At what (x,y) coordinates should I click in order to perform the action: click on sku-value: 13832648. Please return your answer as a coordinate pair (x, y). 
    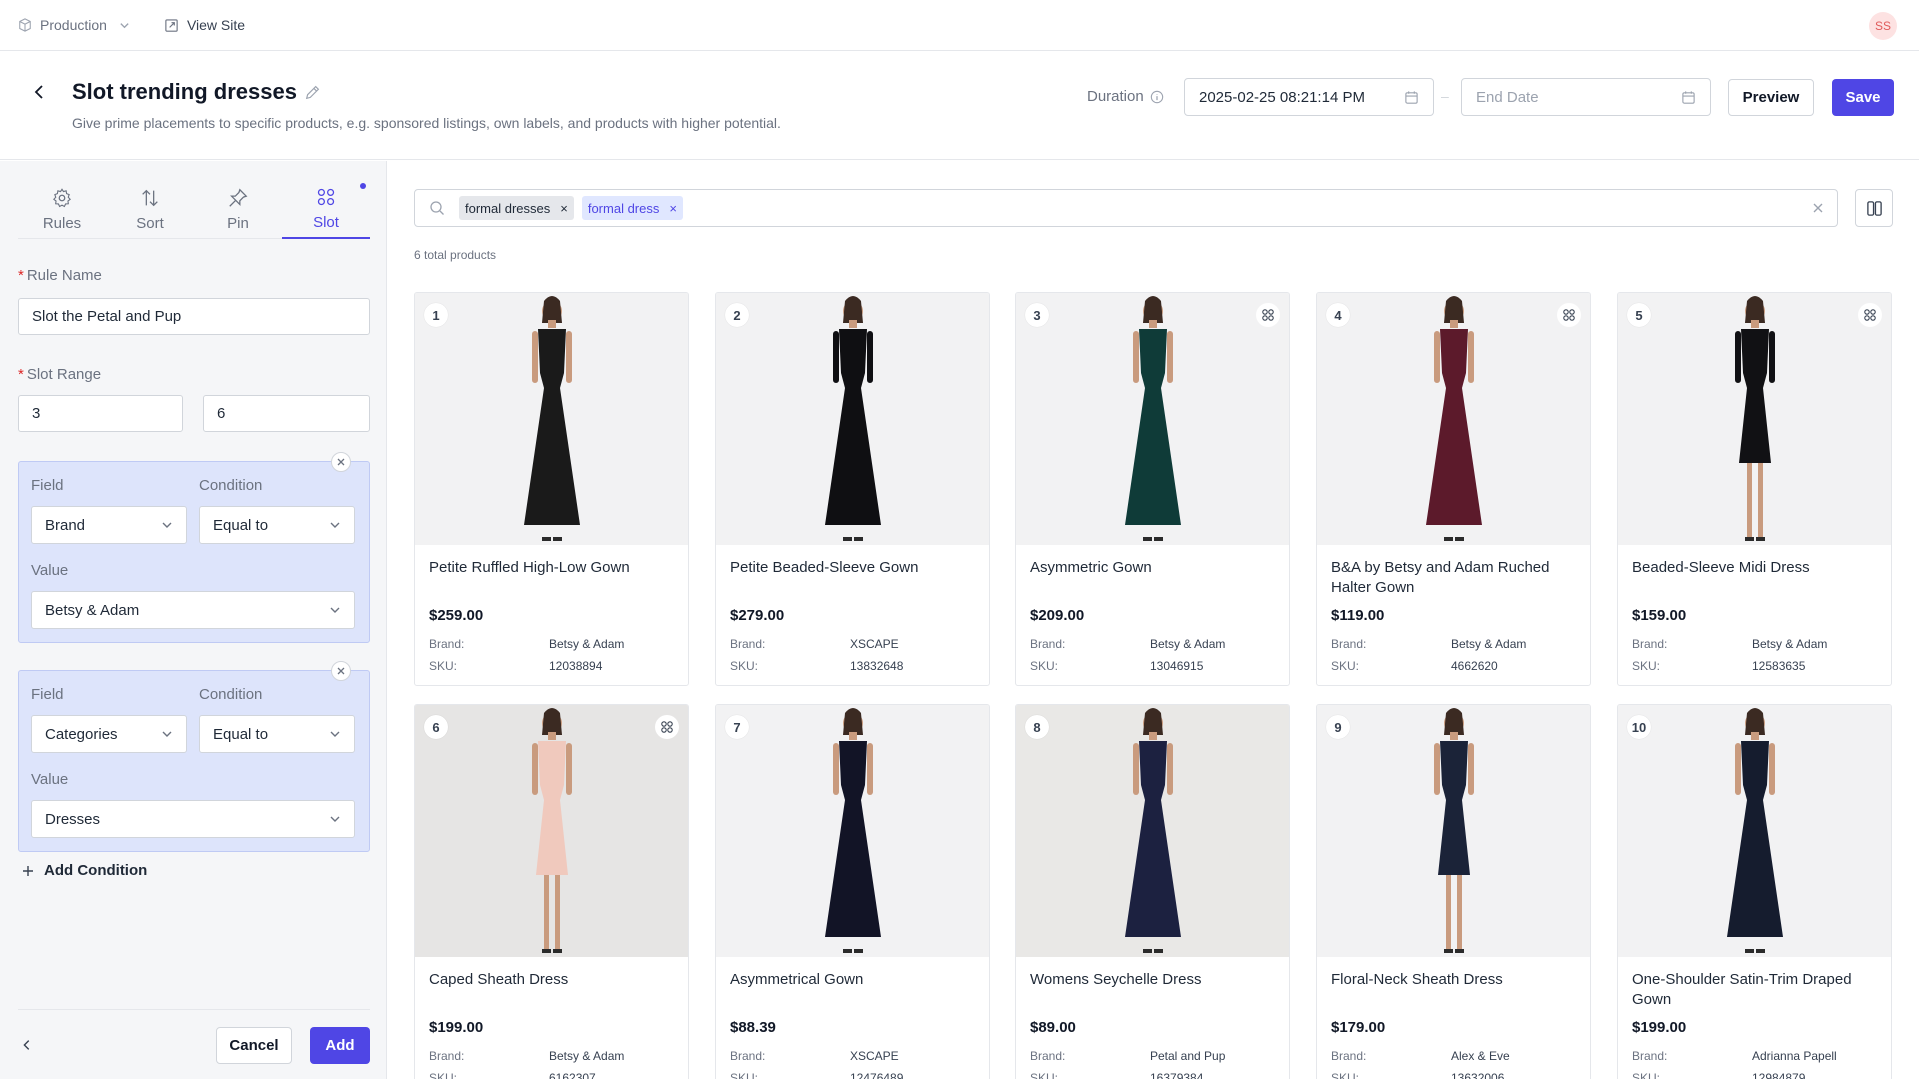
    Looking at the image, I should click on (877, 666).